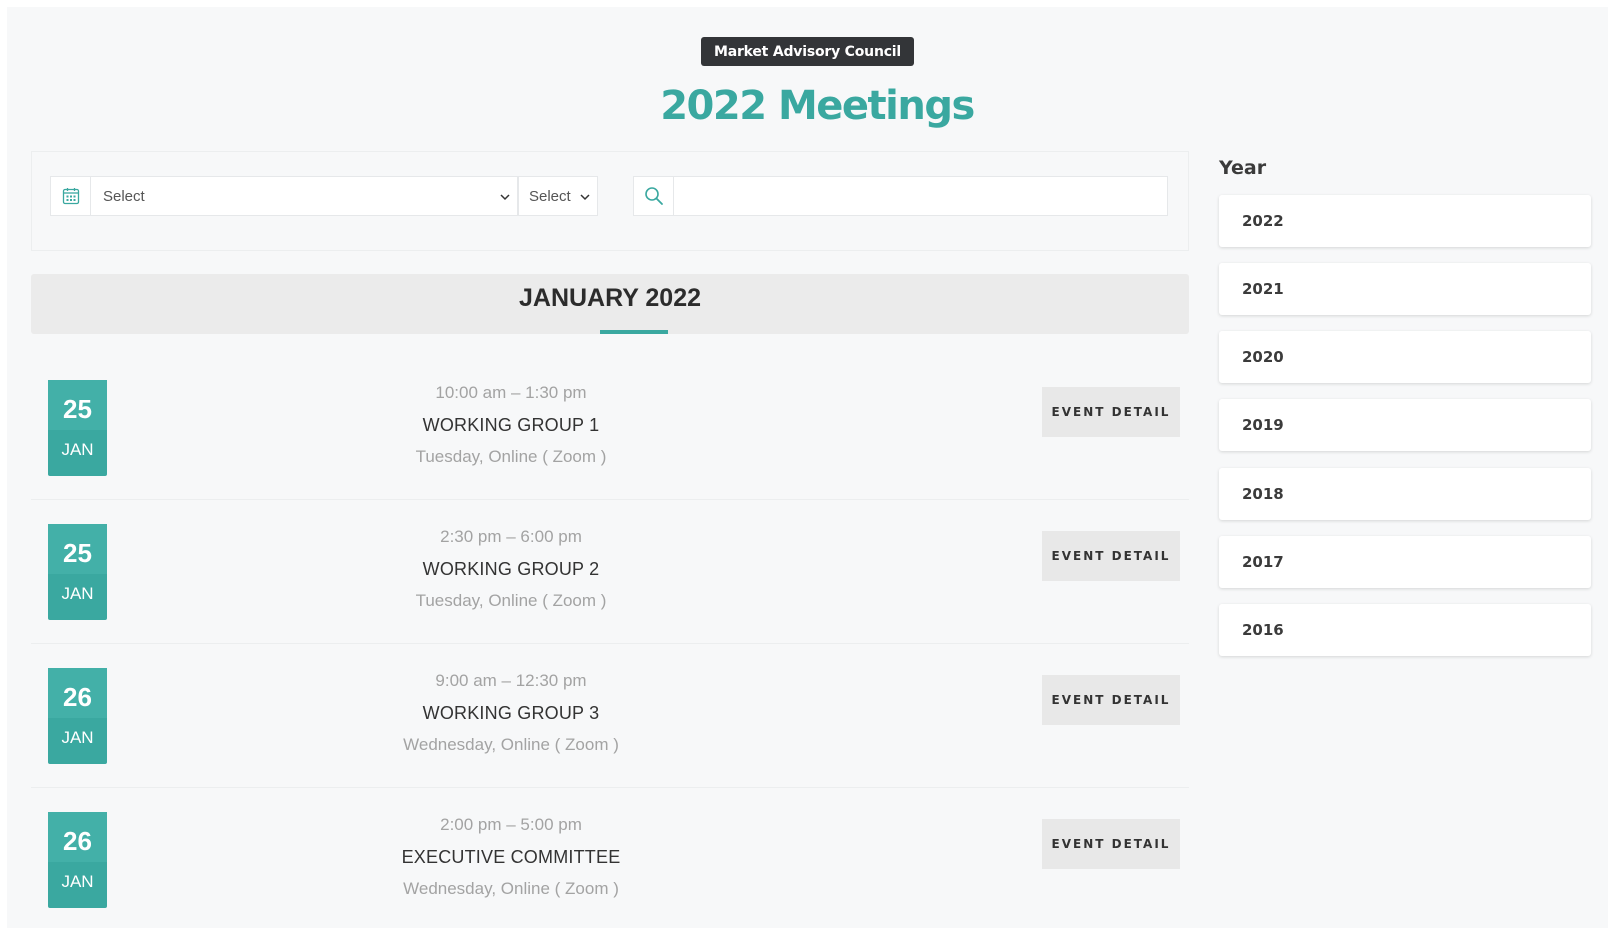  I want to click on event-title: WORKING GROUP 2, so click(511, 569).